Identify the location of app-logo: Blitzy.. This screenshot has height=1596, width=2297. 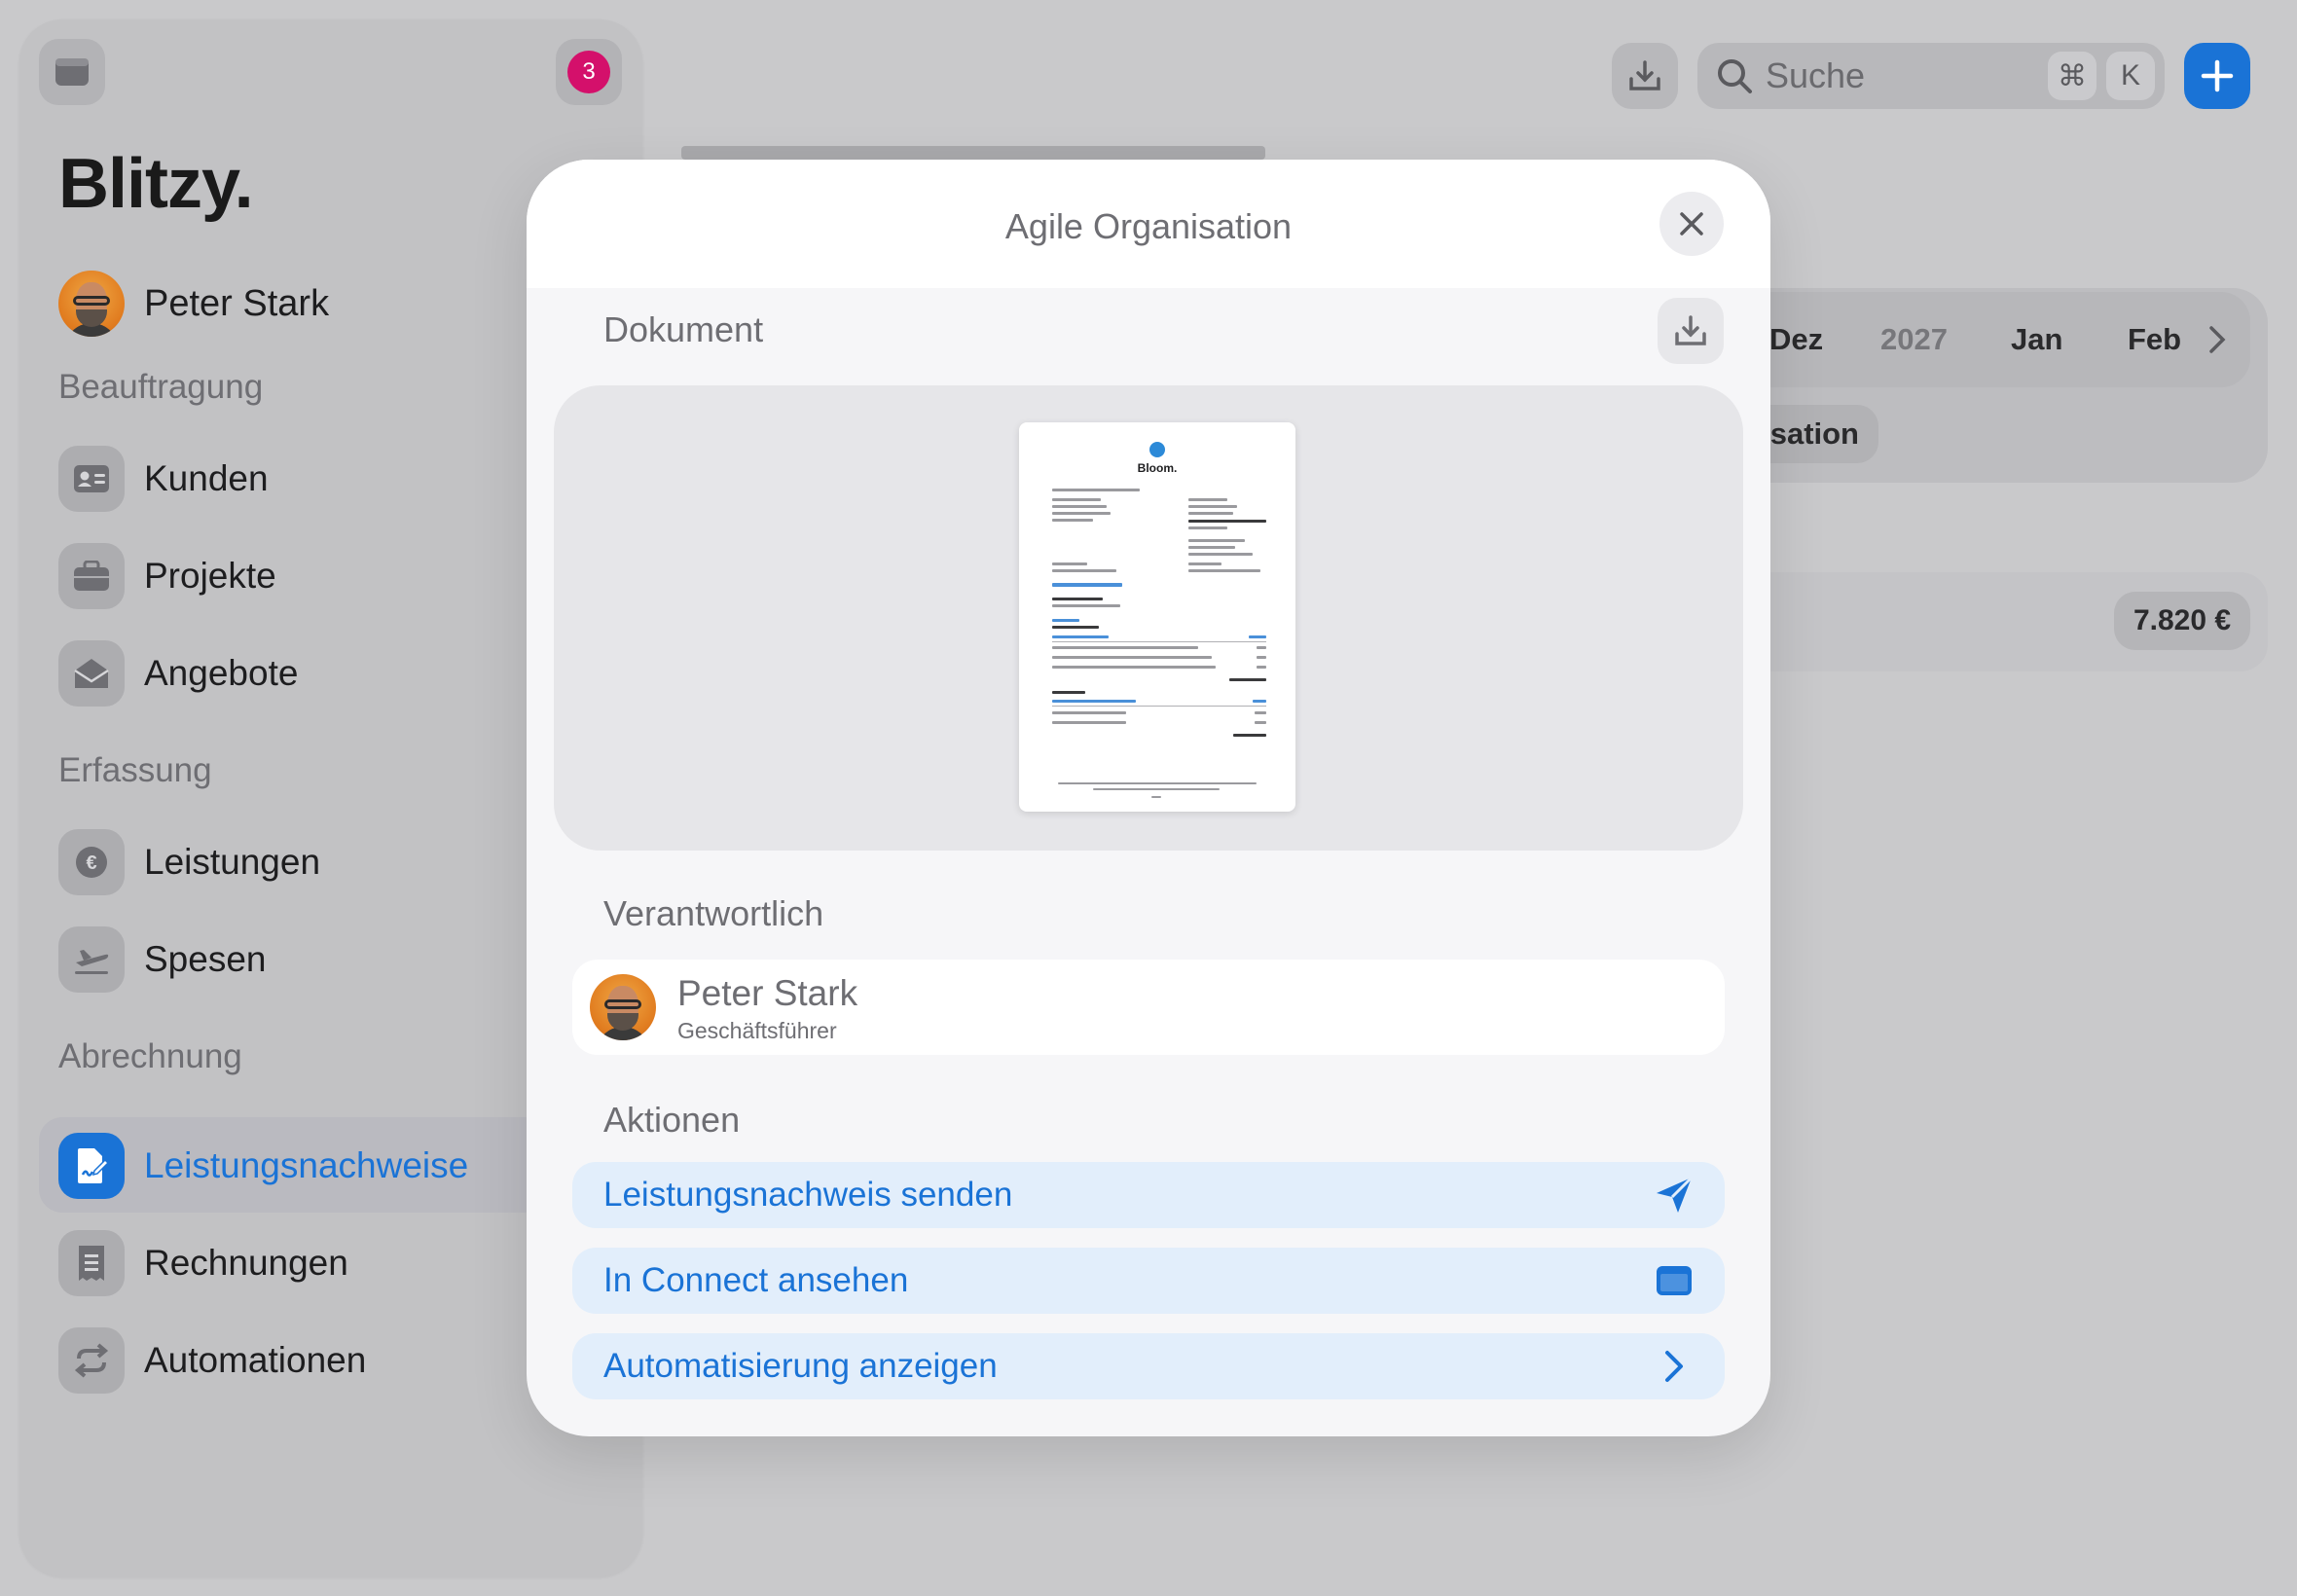
(156, 184).